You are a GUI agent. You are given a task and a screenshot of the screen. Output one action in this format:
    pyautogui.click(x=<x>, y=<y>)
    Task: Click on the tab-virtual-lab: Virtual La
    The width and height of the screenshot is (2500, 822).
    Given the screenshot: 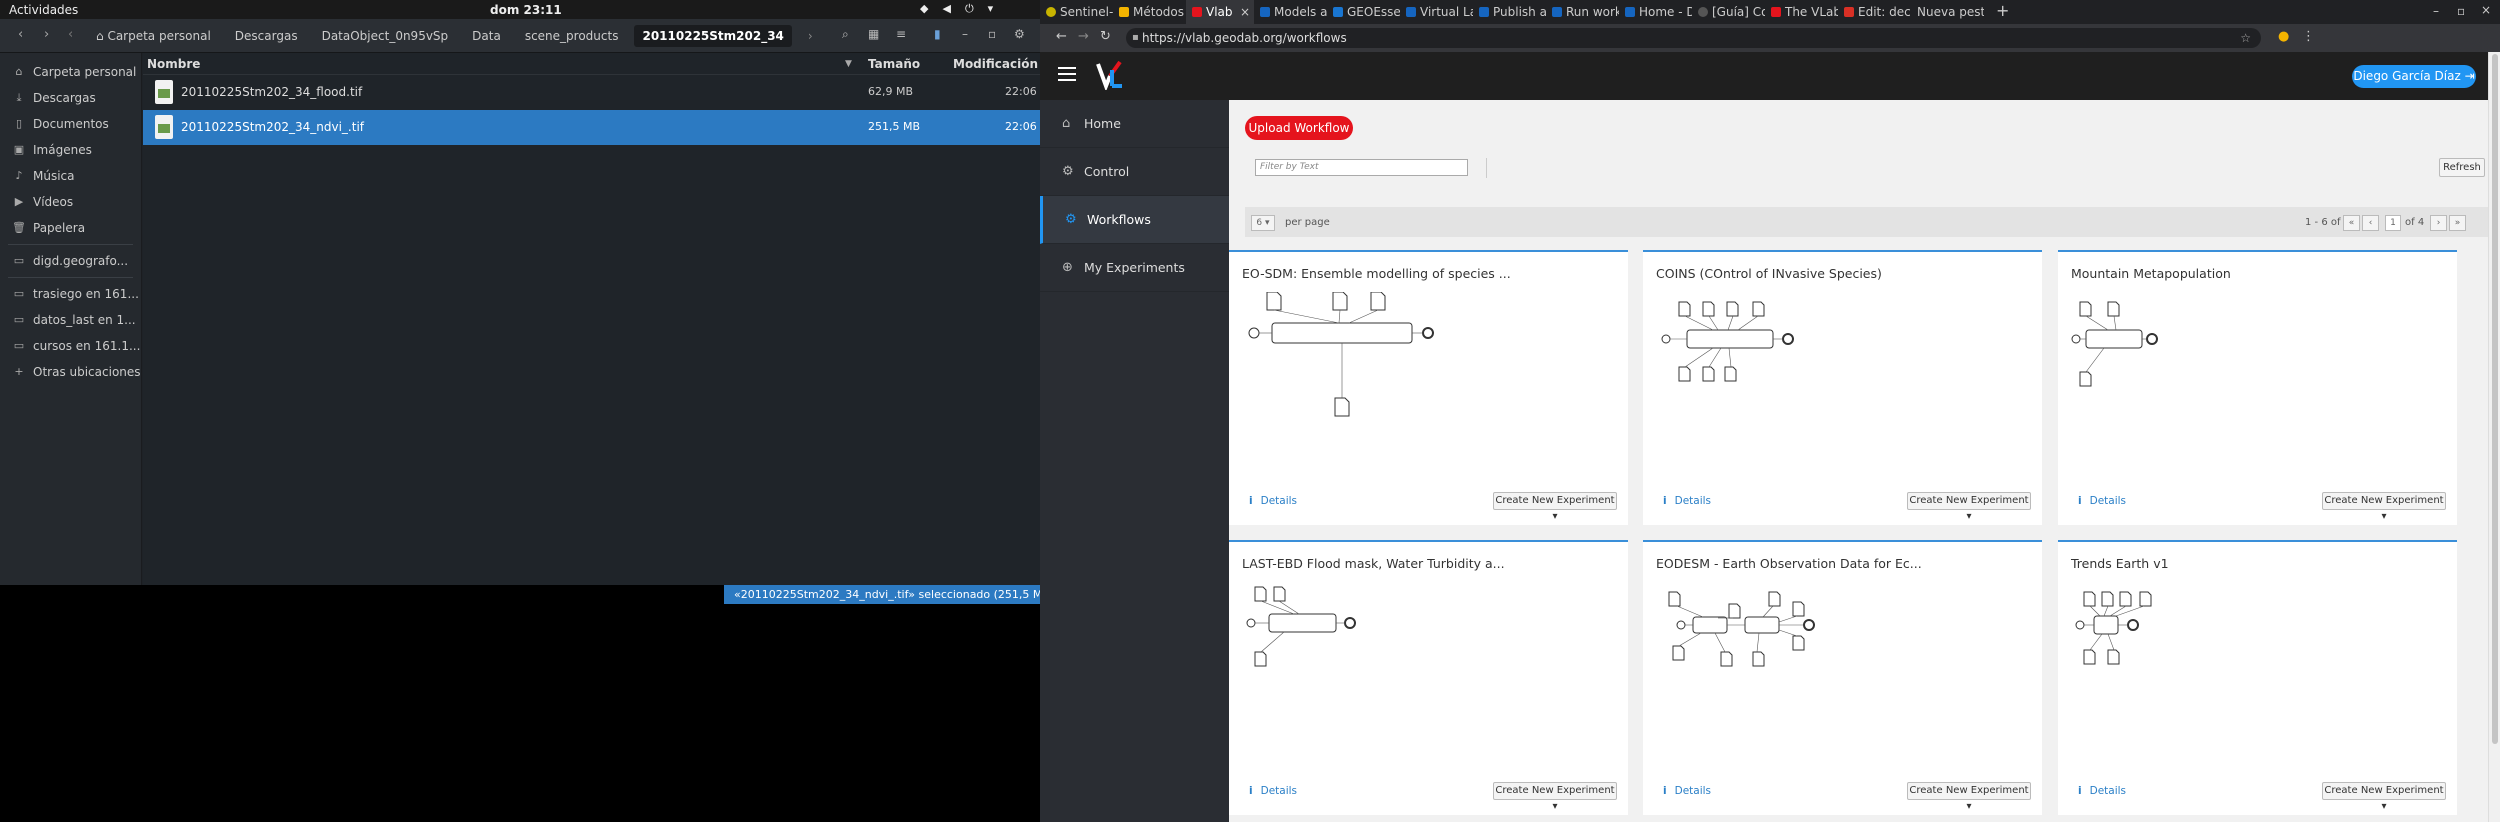 What is the action you would take?
    pyautogui.click(x=1436, y=12)
    